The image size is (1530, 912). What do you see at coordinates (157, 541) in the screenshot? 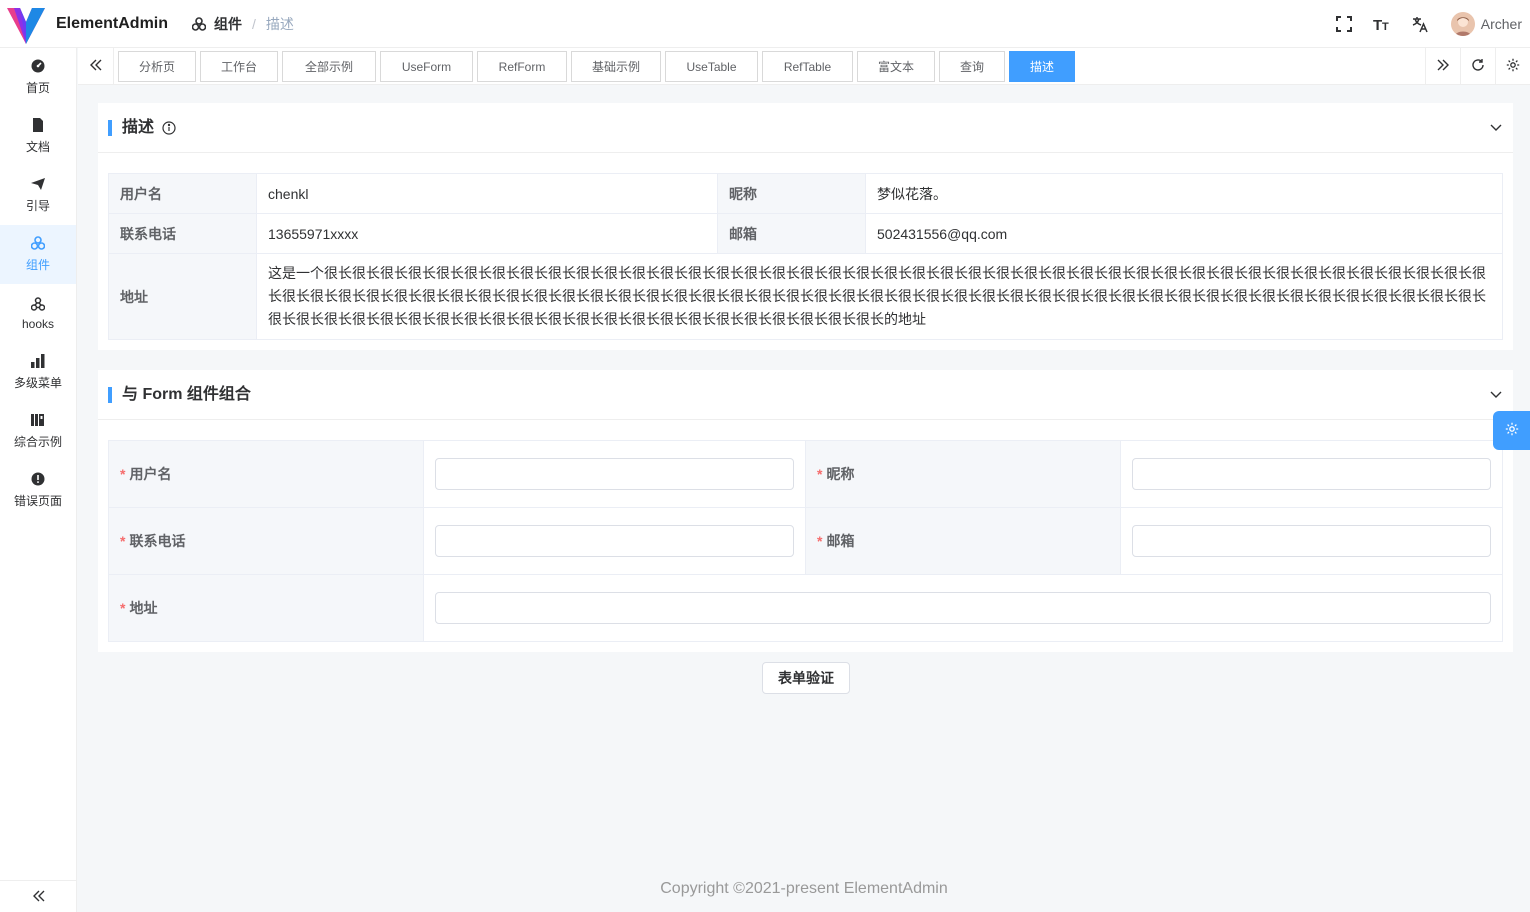
I see `phone-field-label-text: 联系电话` at bounding box center [157, 541].